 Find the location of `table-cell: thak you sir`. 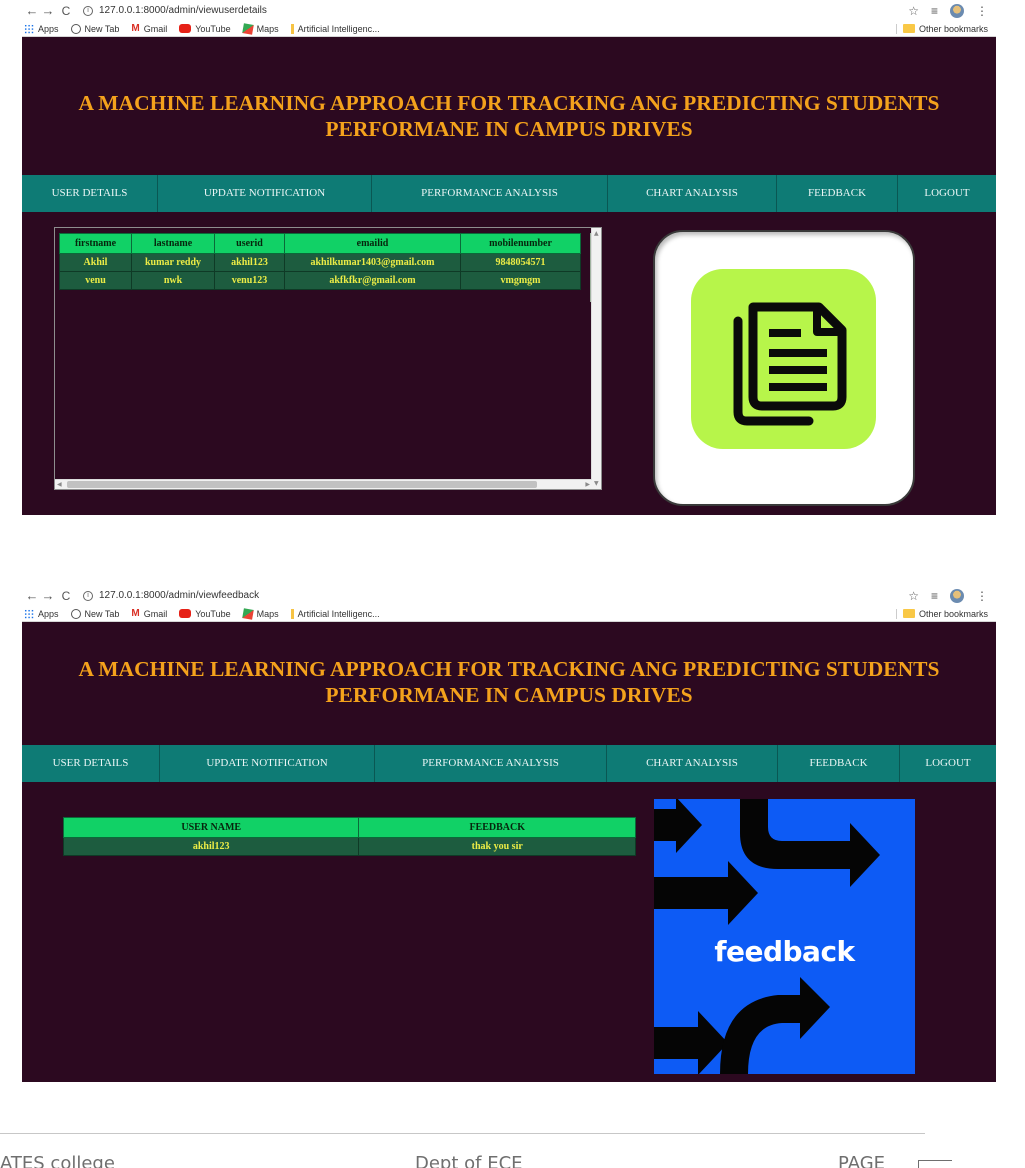

table-cell: thak you sir is located at coordinates (497, 846).